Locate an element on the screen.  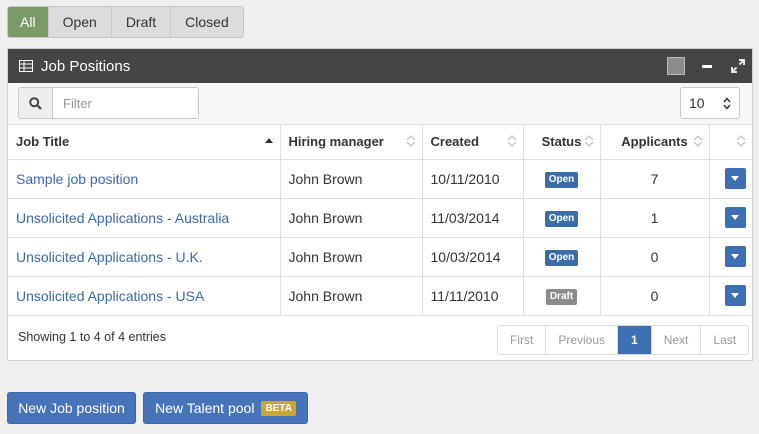
tab-draft: Draft is located at coordinates (142, 22).